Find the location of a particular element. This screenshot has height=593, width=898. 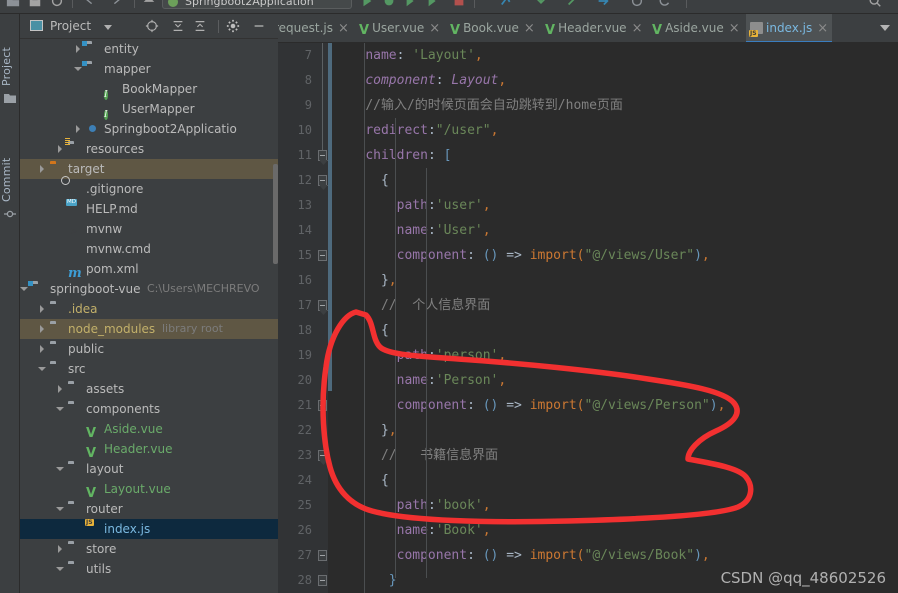

tree-row: V Layout.vue is located at coordinates (149, 489).